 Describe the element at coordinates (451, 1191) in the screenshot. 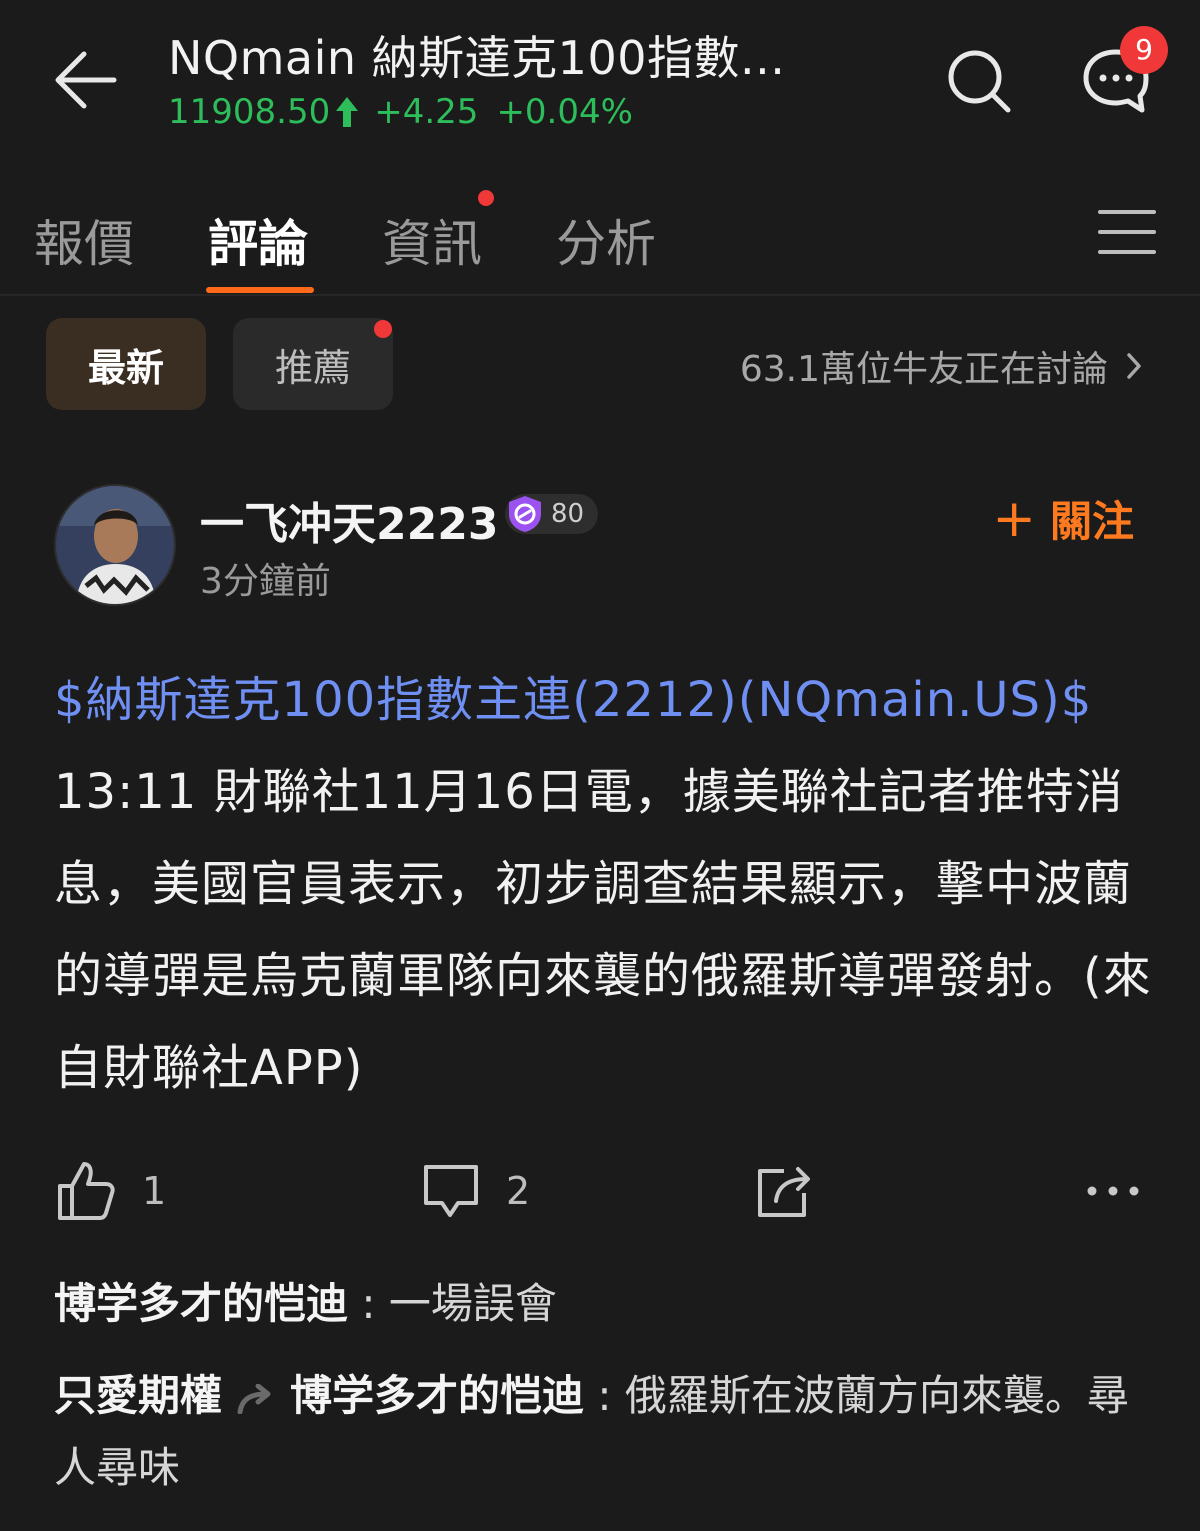

I see `comment-icon` at that location.